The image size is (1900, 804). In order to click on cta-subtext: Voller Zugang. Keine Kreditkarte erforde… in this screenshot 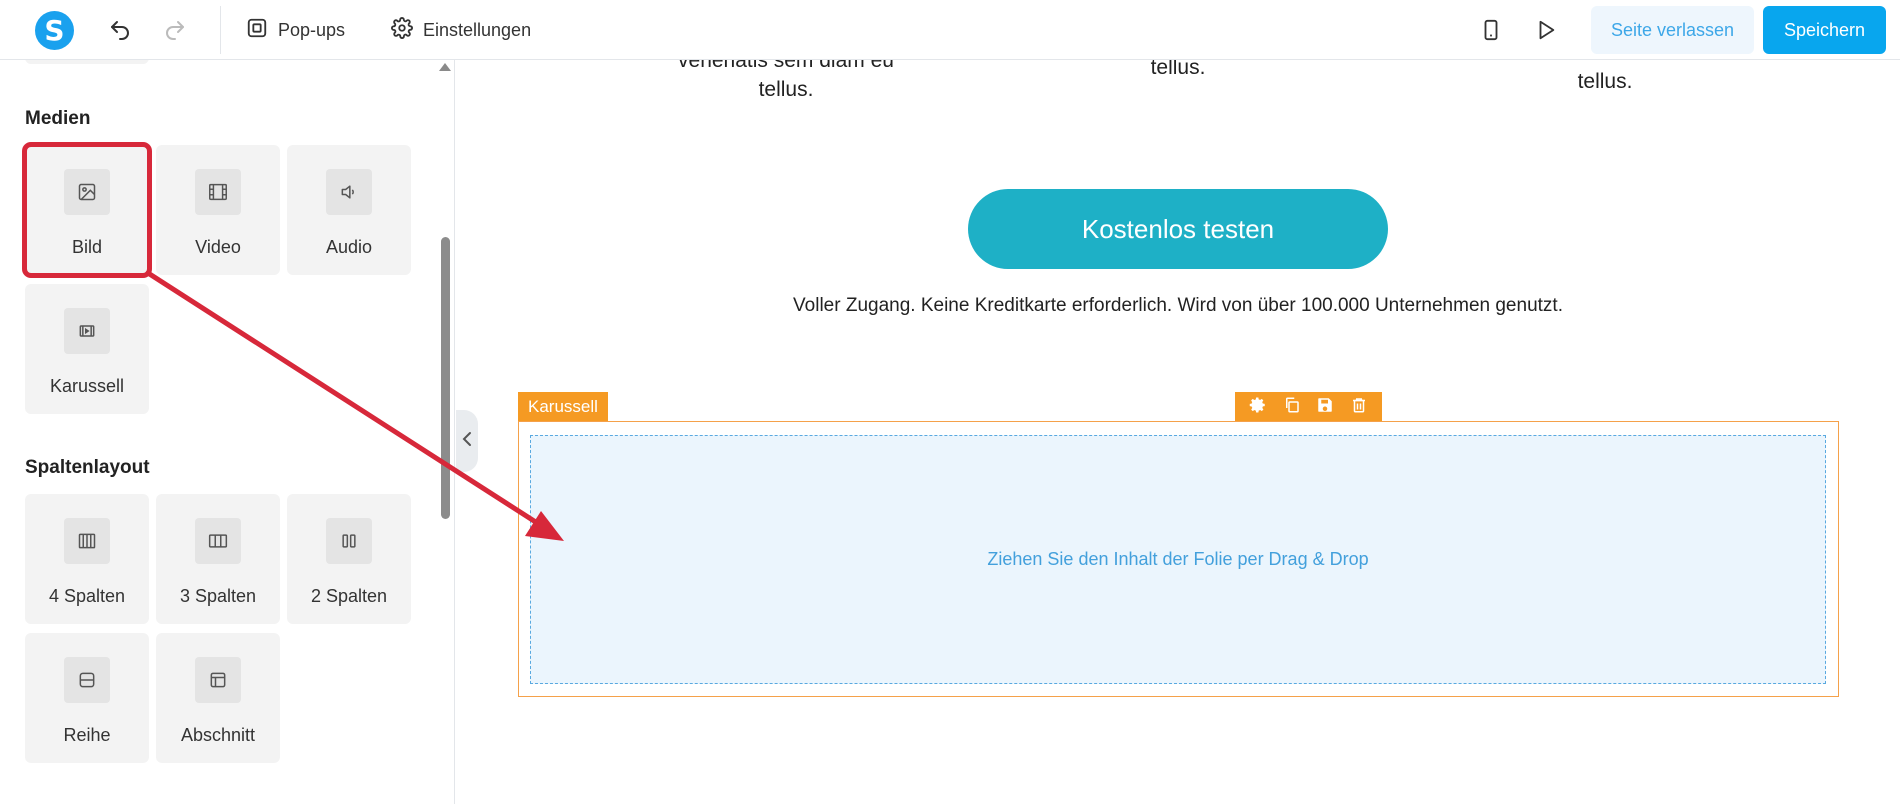, I will do `click(1178, 305)`.